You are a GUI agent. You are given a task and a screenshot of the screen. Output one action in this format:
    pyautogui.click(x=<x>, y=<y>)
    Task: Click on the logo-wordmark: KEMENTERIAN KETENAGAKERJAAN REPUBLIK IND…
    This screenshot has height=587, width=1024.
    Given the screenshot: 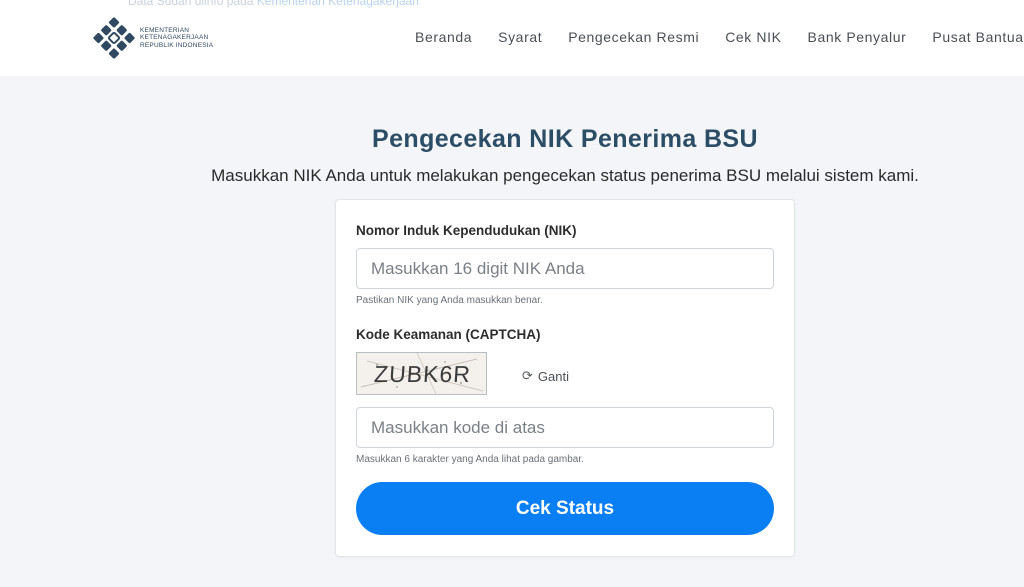 What is the action you would take?
    pyautogui.click(x=176, y=38)
    